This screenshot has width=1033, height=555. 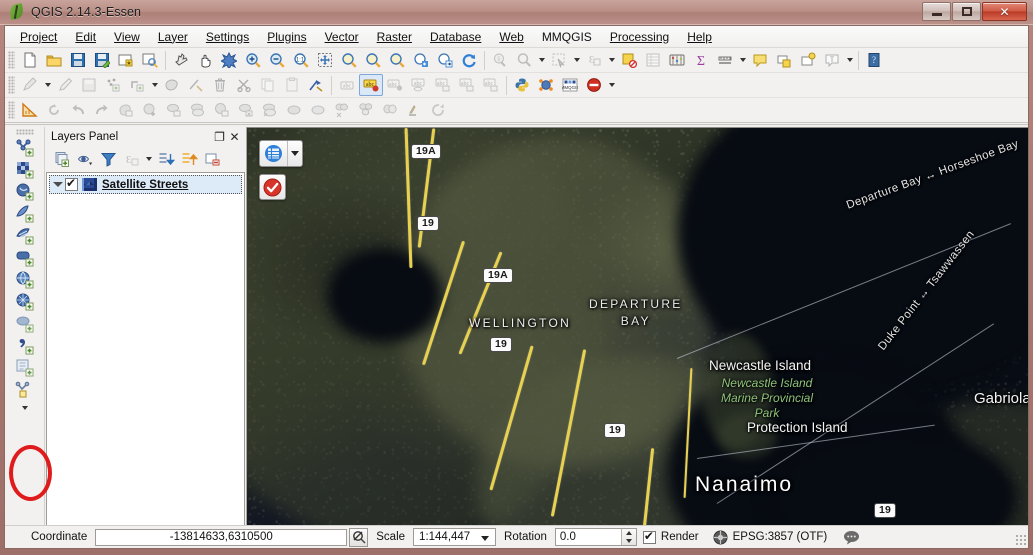 I want to click on advanced-digitizing-icon, so click(x=316, y=85).